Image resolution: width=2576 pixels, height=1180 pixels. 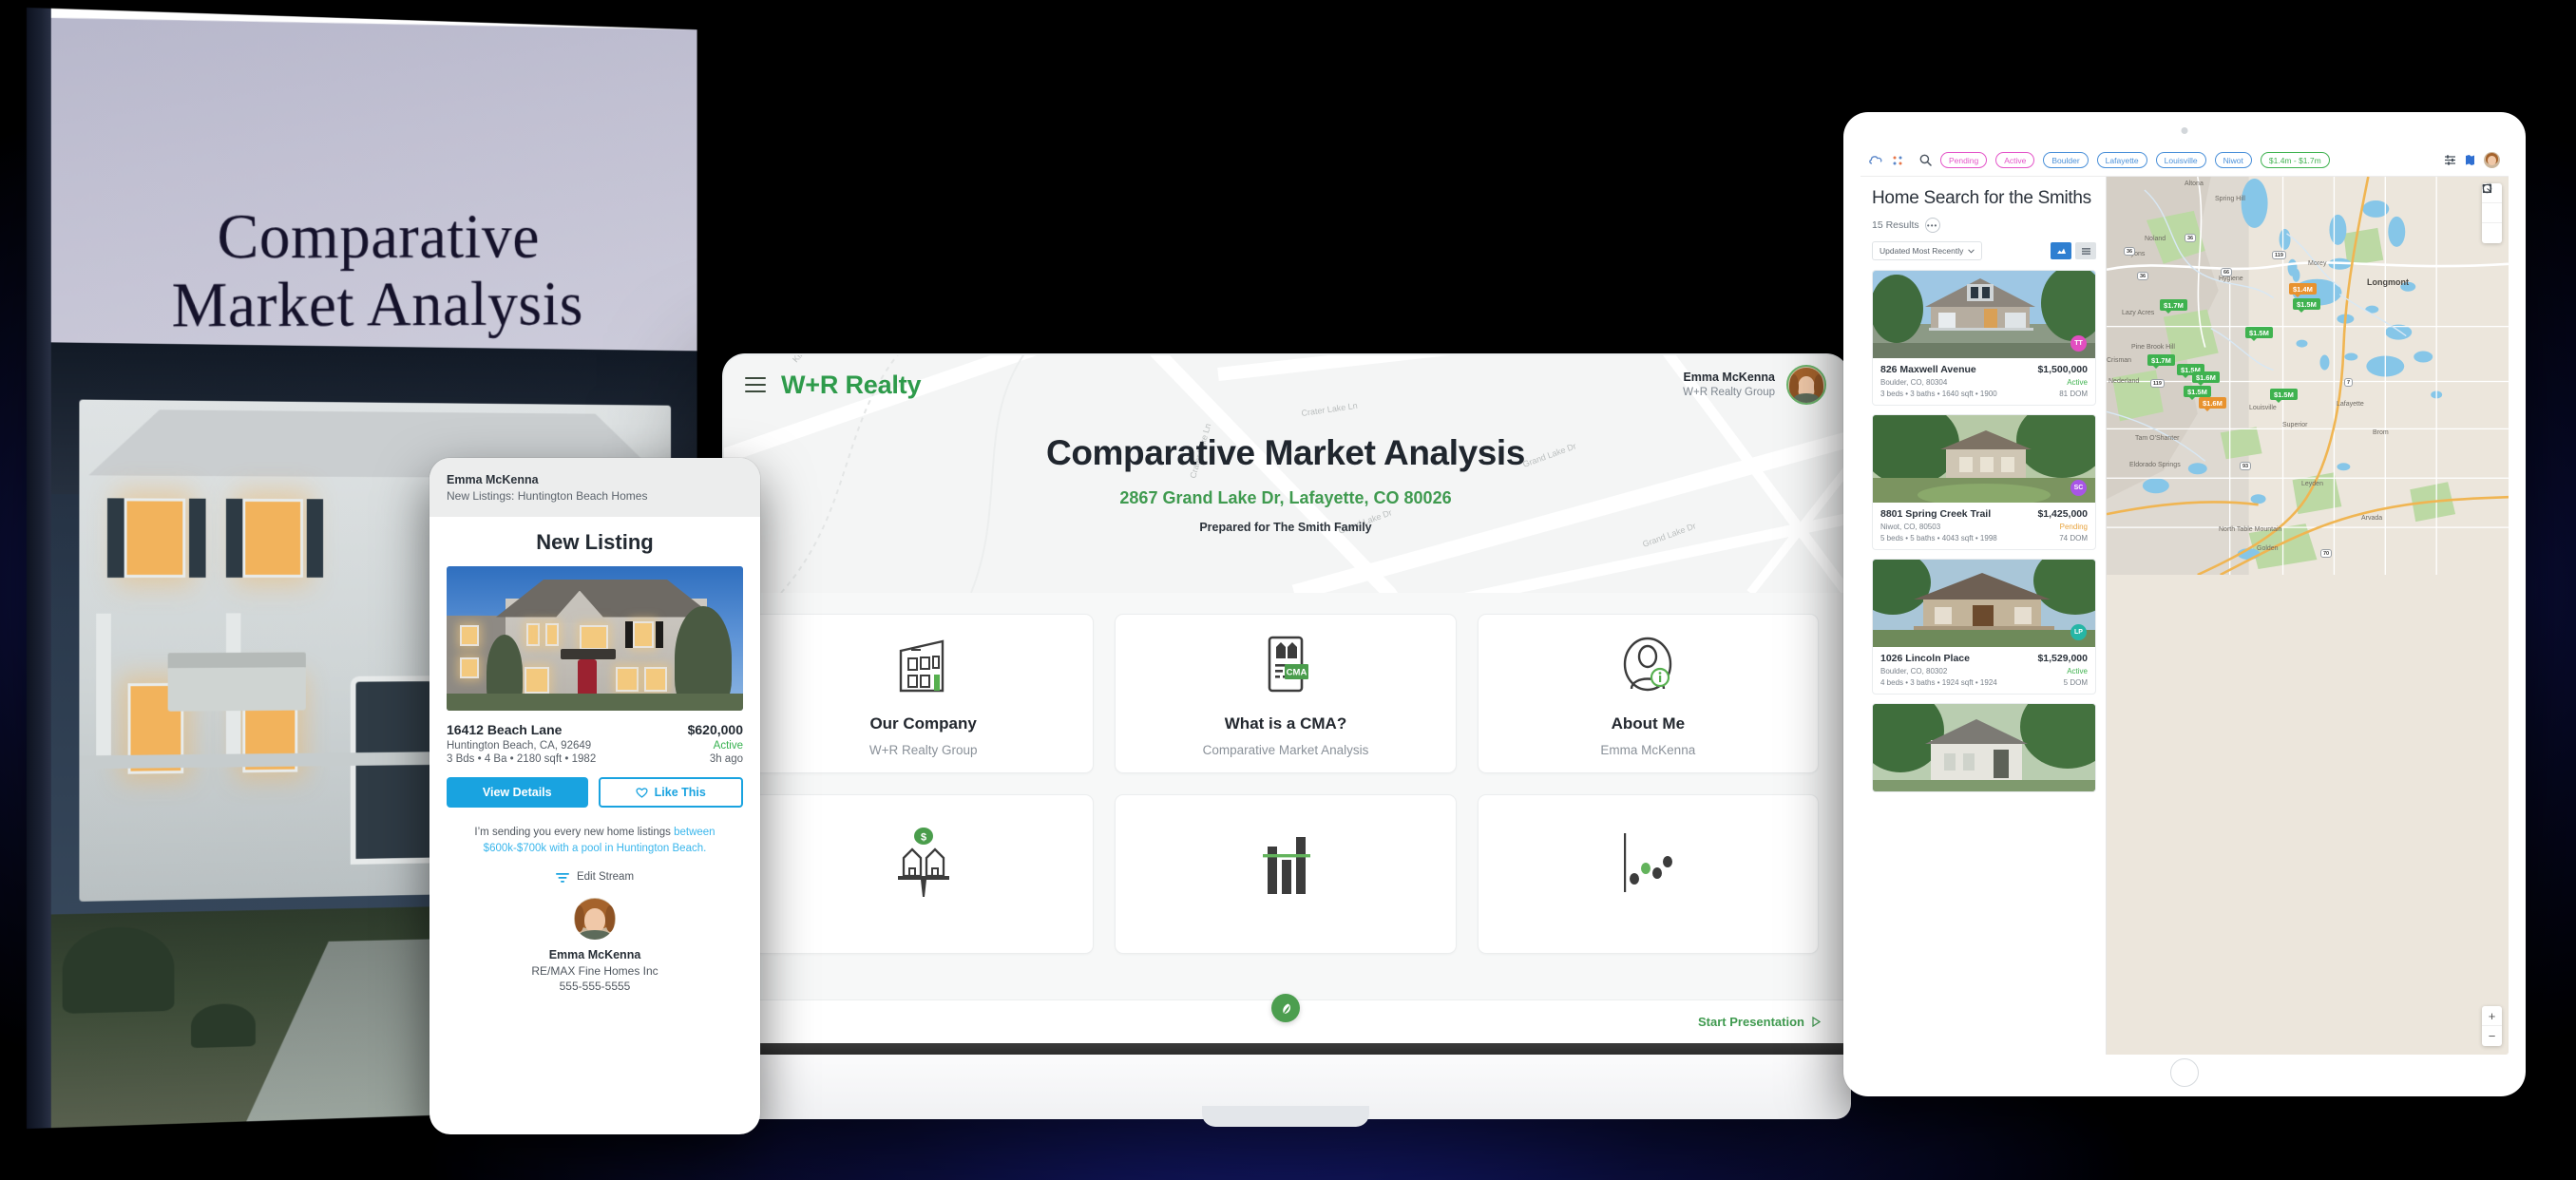 What do you see at coordinates (1984, 250) in the screenshot?
I see `sort-and-view-row: Updated Most Recently` at bounding box center [1984, 250].